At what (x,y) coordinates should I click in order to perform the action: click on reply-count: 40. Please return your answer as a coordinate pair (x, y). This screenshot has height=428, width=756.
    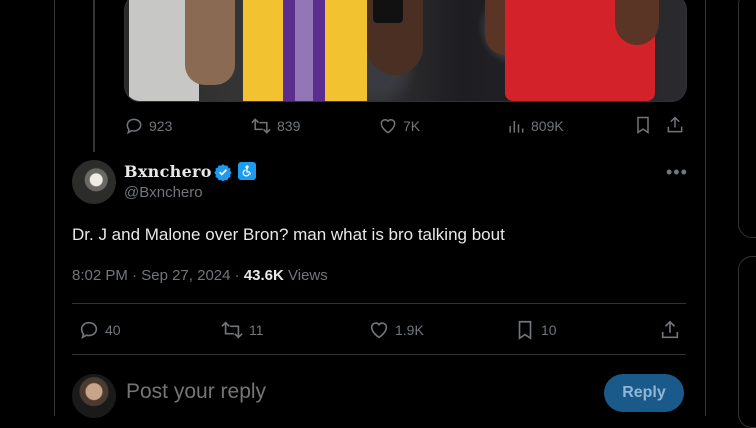
    Looking at the image, I should click on (113, 330).